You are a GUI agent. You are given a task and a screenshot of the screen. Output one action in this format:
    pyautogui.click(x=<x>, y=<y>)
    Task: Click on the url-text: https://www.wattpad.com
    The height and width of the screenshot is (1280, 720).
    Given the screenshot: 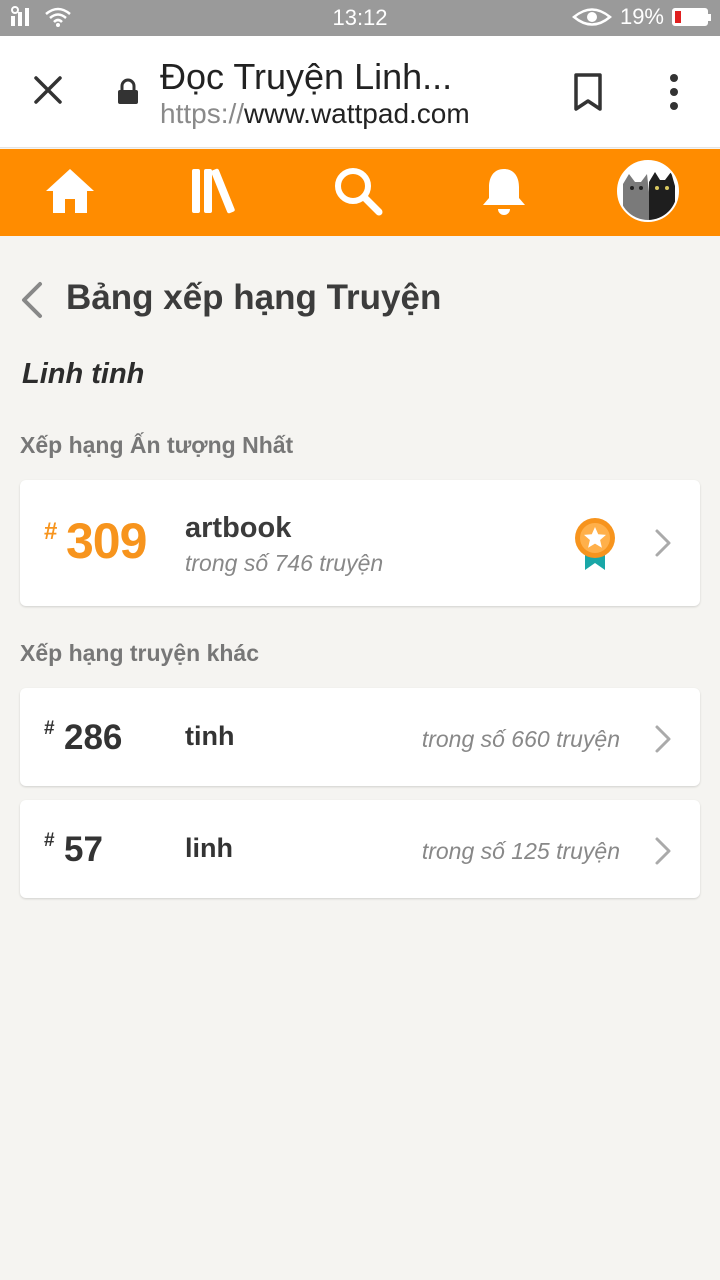 What is the action you would take?
    pyautogui.click(x=315, y=114)
    